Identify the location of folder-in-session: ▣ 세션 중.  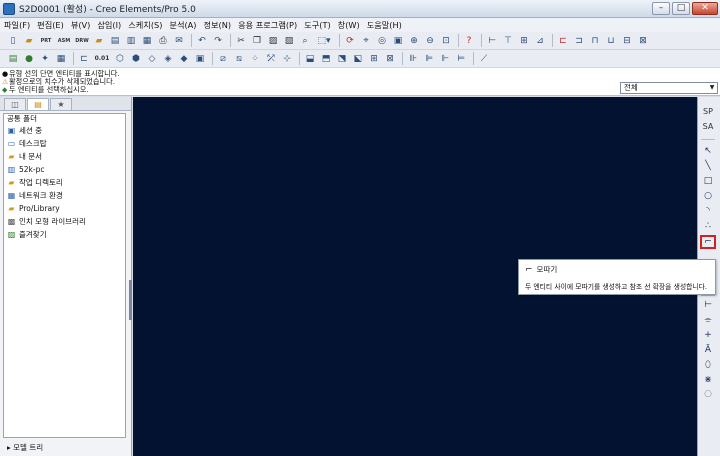
(64, 130).